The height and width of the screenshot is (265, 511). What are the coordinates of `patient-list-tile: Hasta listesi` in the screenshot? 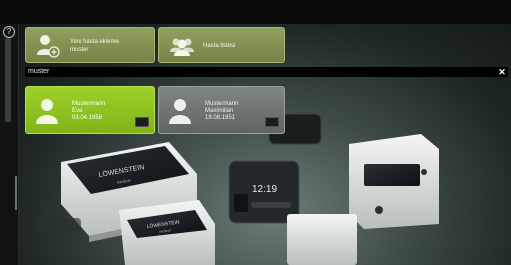 It's located at (221, 45).